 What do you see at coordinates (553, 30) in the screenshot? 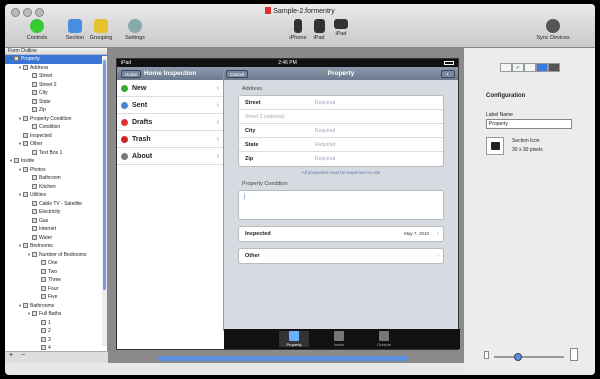
I see `sync-devices-button: Sync Devices` at bounding box center [553, 30].